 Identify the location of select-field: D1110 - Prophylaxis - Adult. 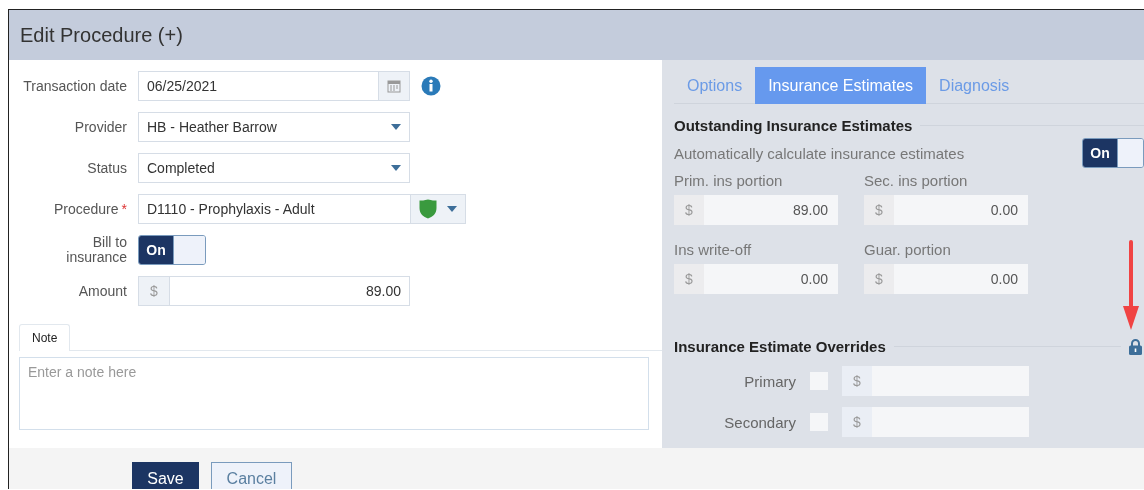
(302, 209).